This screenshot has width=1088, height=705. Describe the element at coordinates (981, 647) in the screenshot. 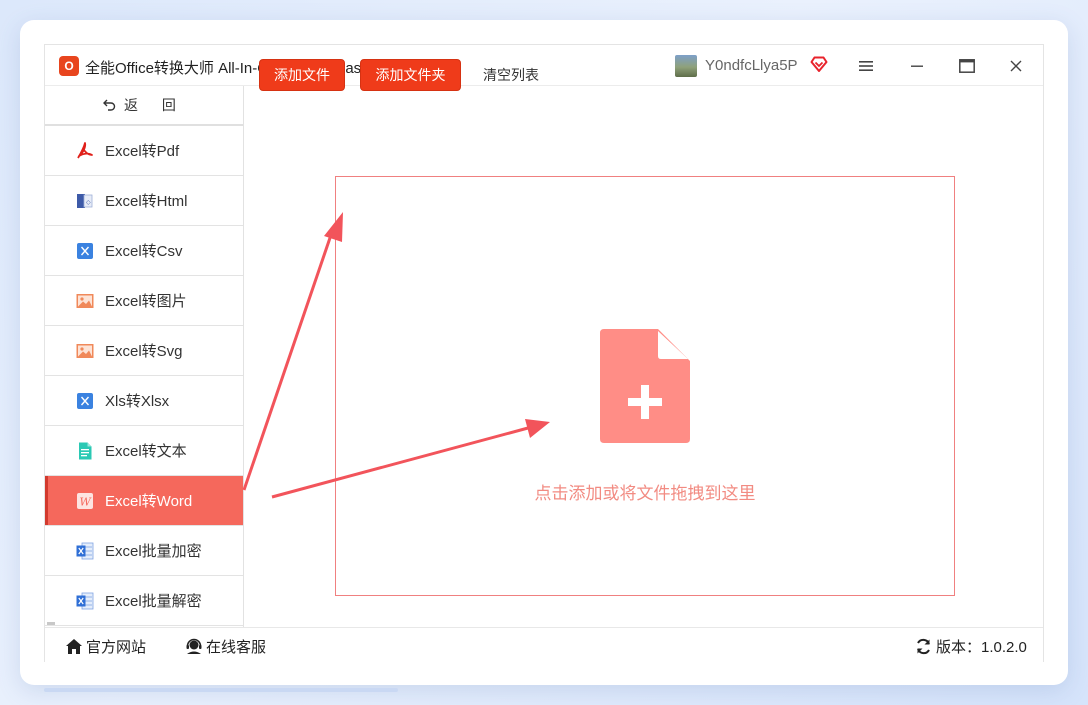

I see `version-label: 版本：1.0.2.0` at that location.